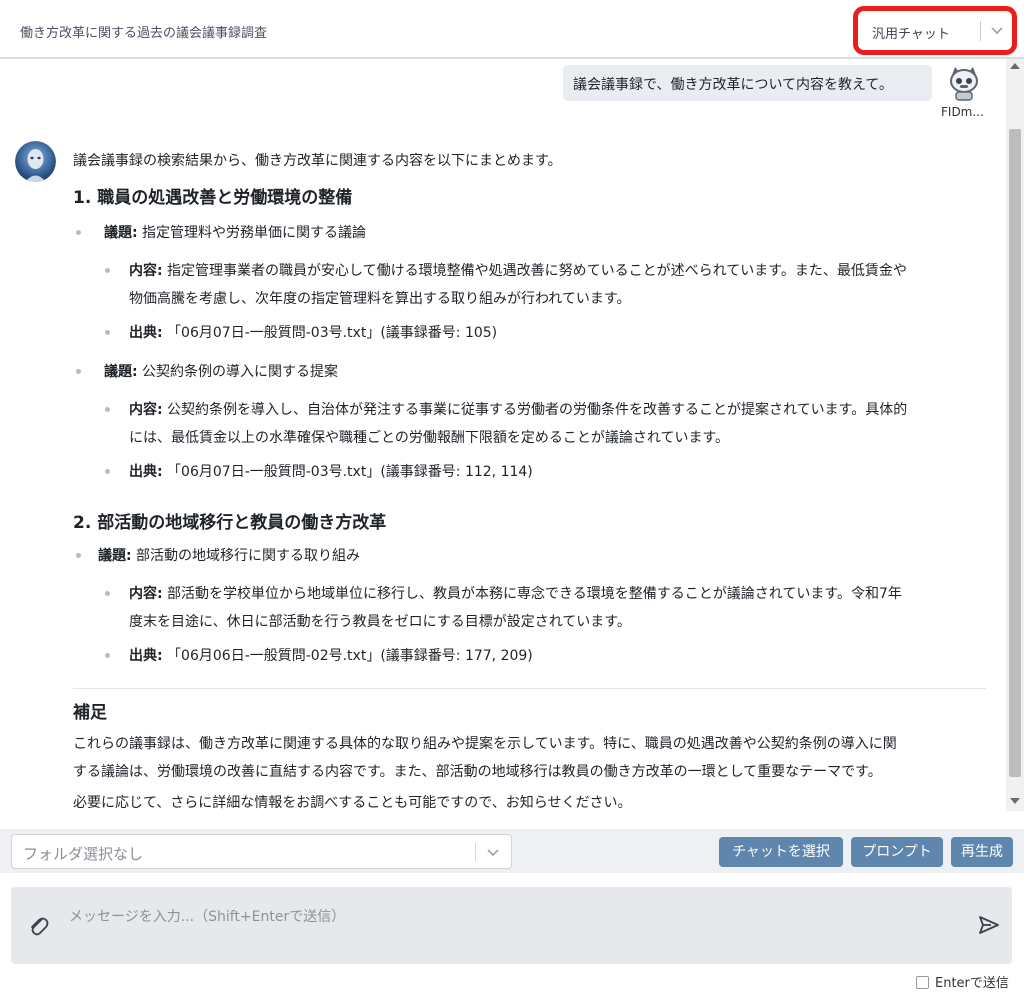  Describe the element at coordinates (252, 233) in the screenshot. I see `topic-text: 指定管理料や労務単価に関する議論` at that location.